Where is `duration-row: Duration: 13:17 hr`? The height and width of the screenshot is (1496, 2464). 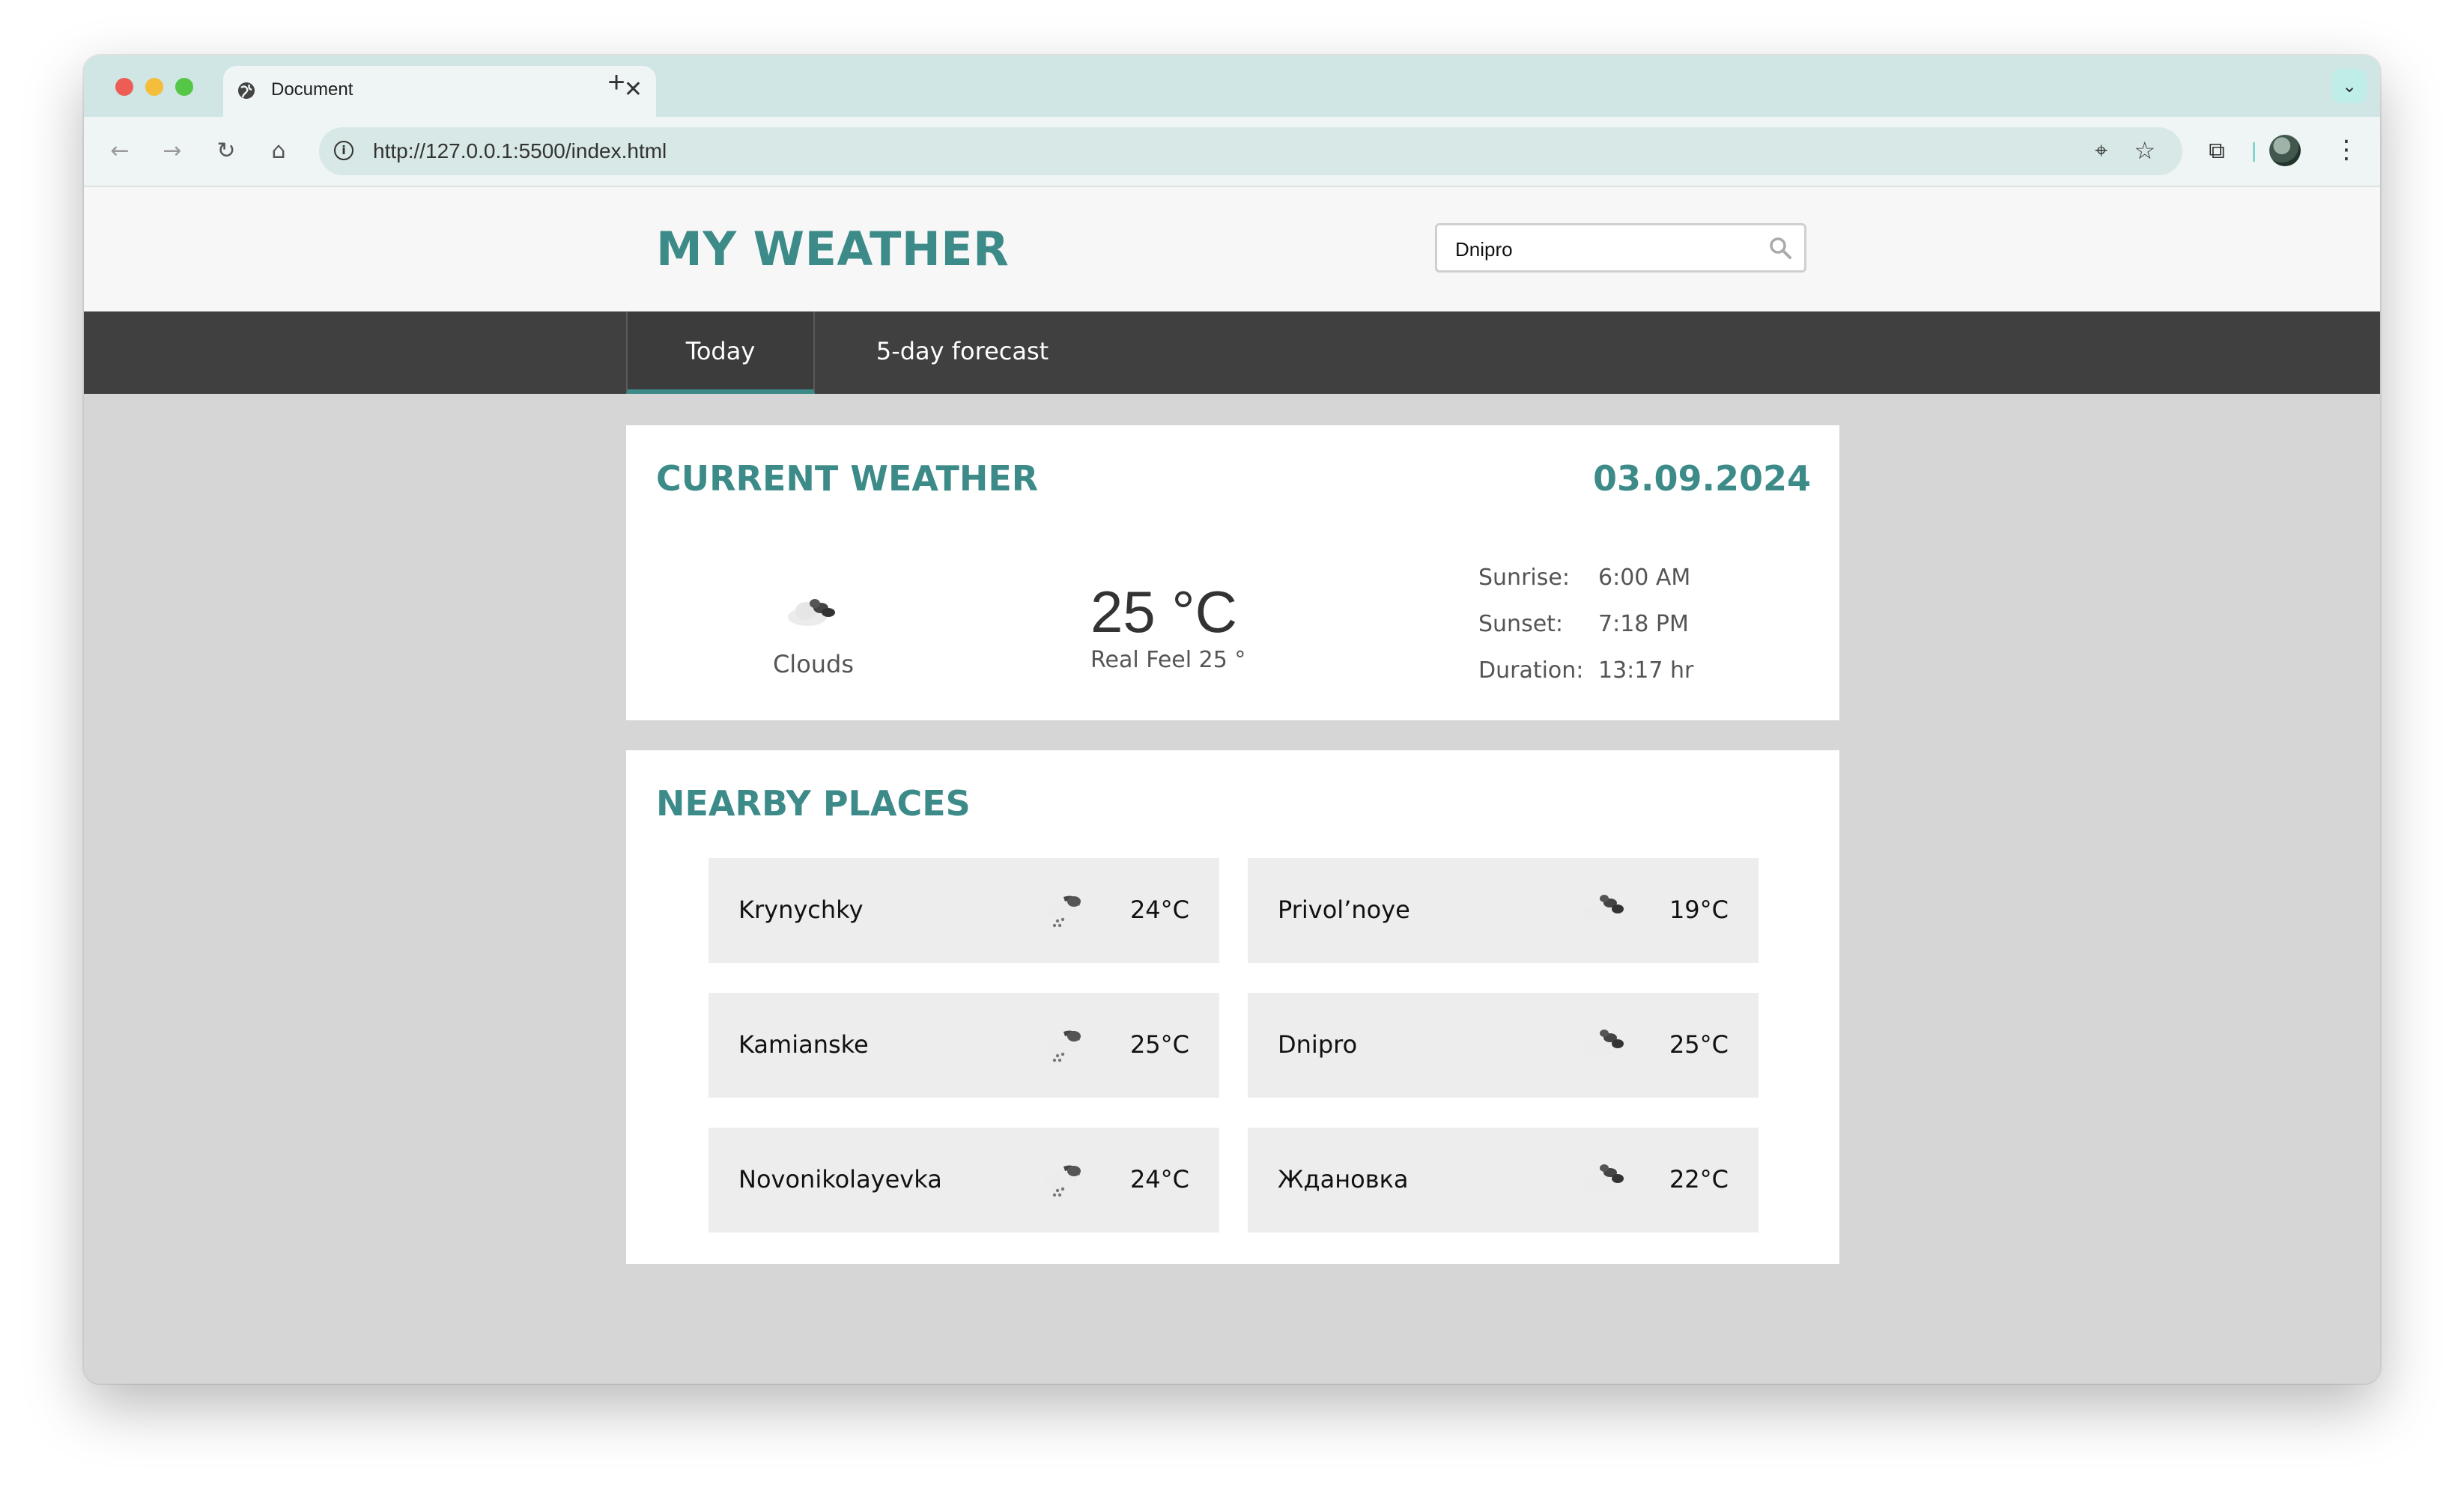 duration-row: Duration: 13:17 hr is located at coordinates (1585, 670).